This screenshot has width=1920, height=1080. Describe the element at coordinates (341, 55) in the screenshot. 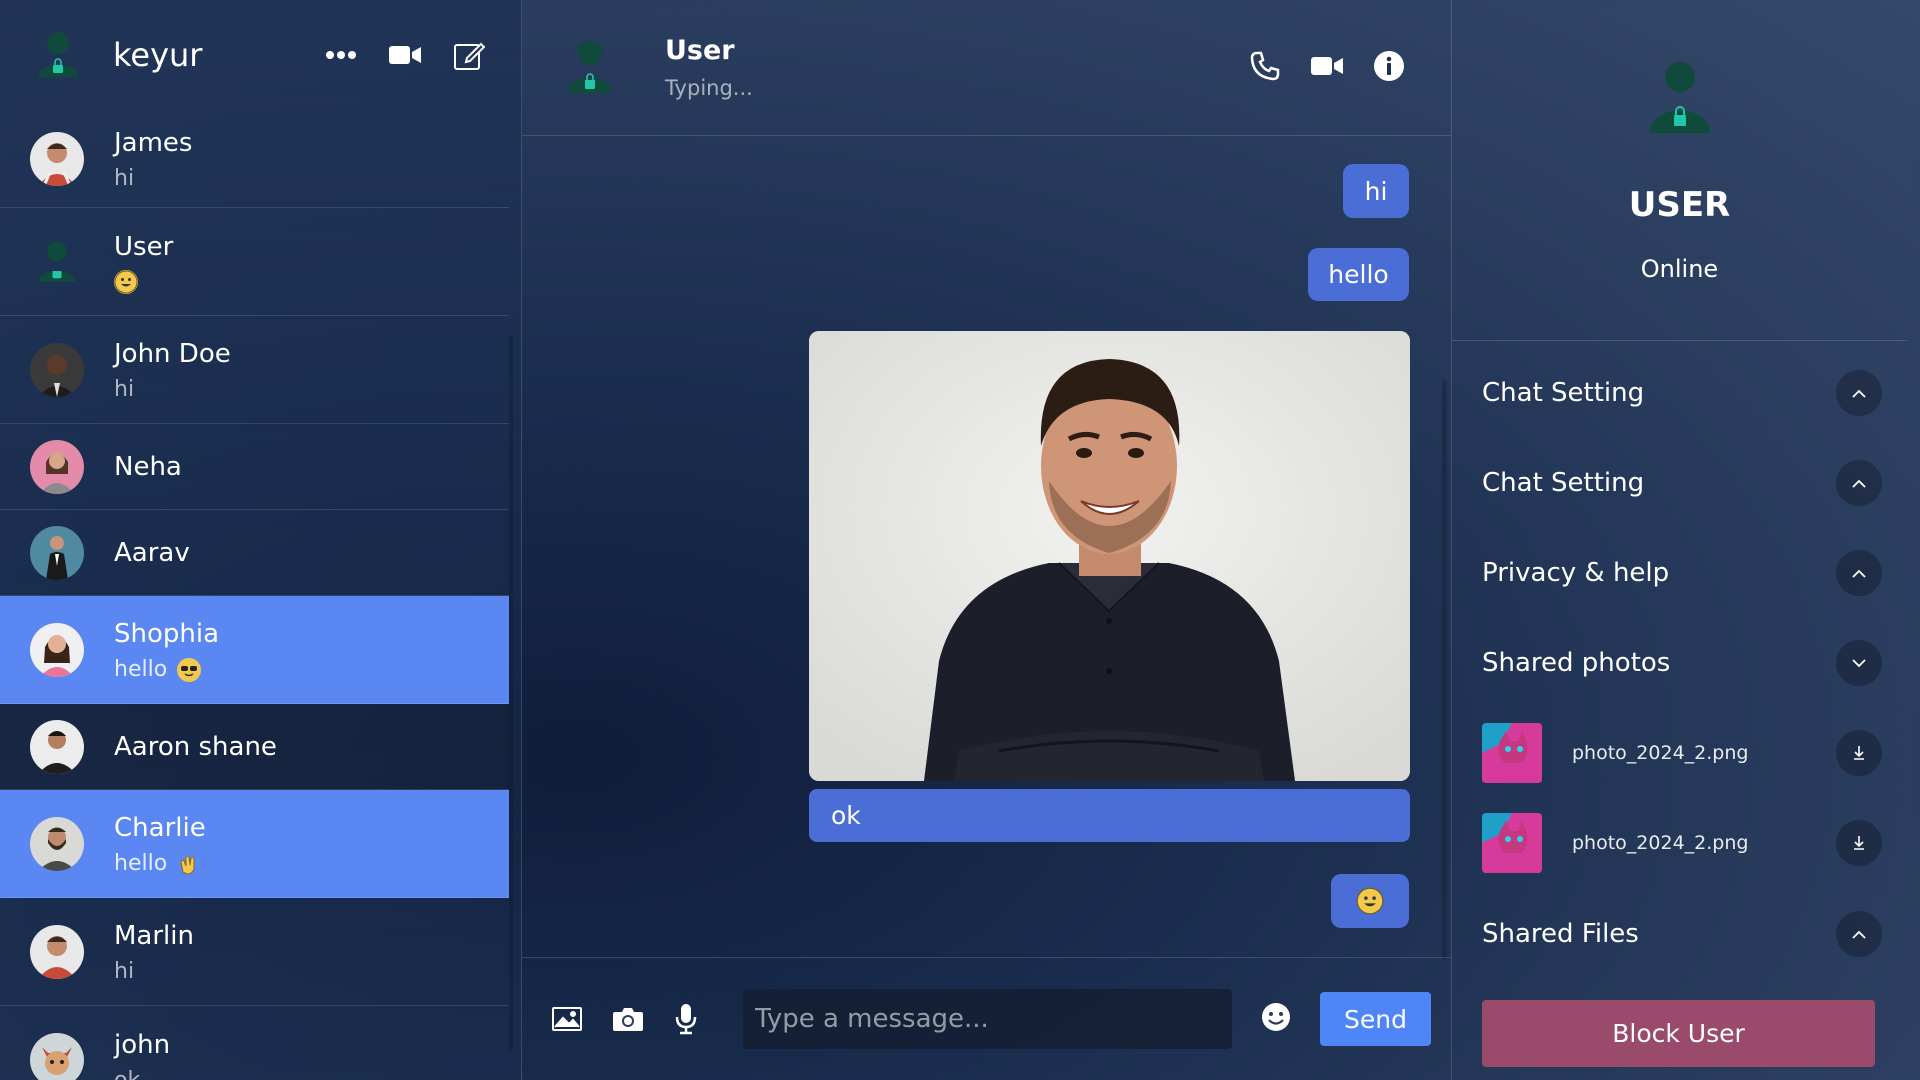

I see `more-options-icon` at that location.